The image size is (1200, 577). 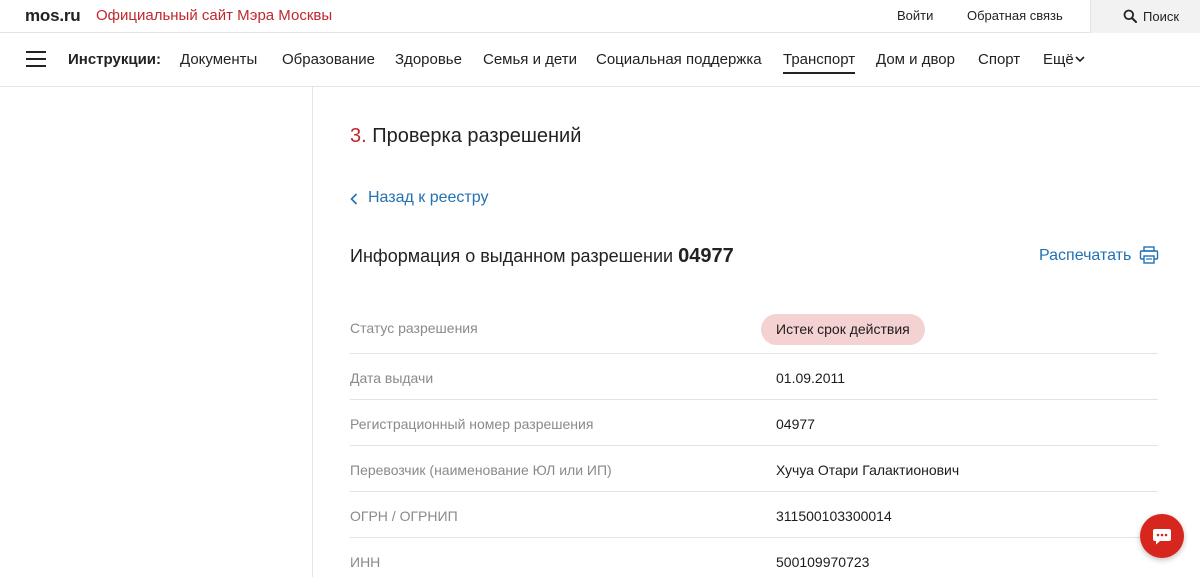 I want to click on nav-item-more: Ещё, so click(x=1058, y=59).